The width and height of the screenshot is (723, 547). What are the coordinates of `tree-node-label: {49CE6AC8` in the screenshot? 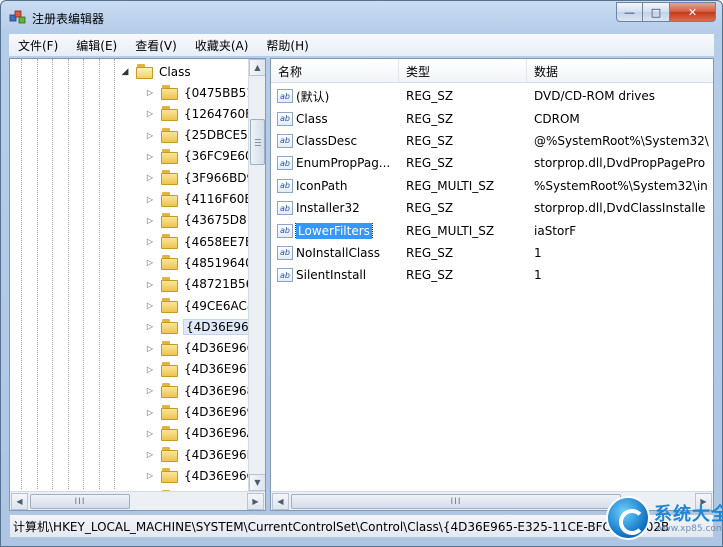 It's located at (219, 305).